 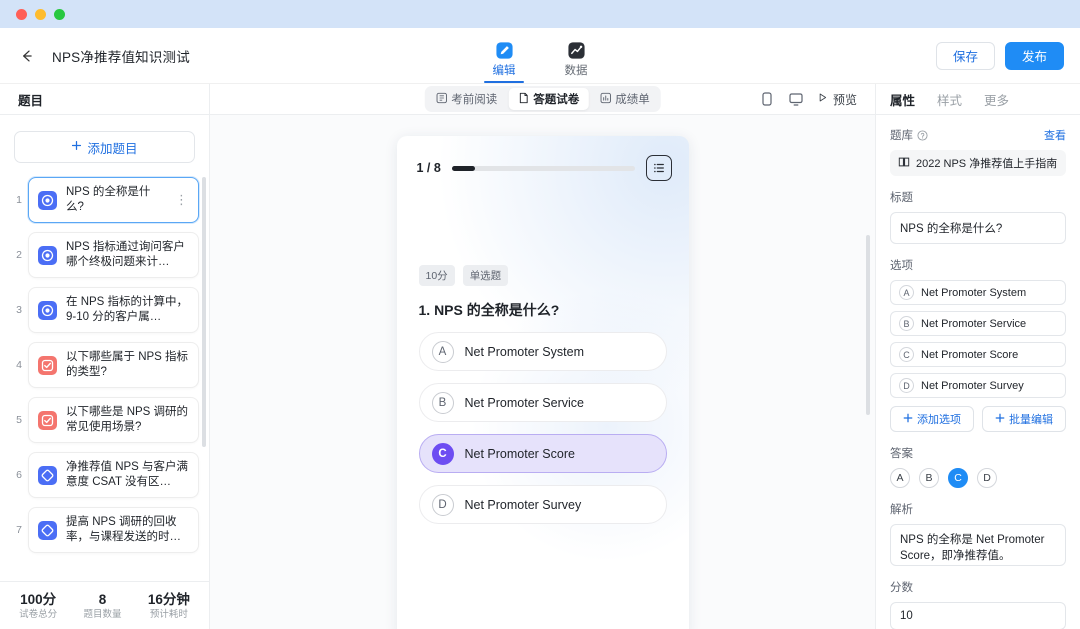 I want to click on add-option-button: 添加选项, so click(x=932, y=419).